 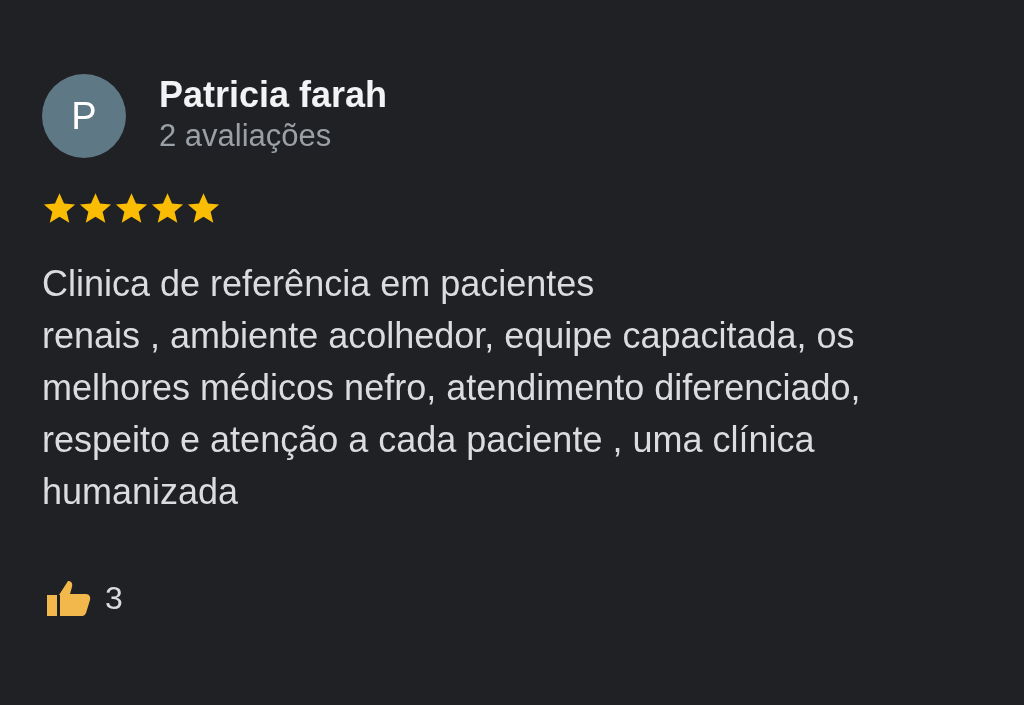 What do you see at coordinates (246, 136) in the screenshot?
I see `review-count: 2 avaliações` at bounding box center [246, 136].